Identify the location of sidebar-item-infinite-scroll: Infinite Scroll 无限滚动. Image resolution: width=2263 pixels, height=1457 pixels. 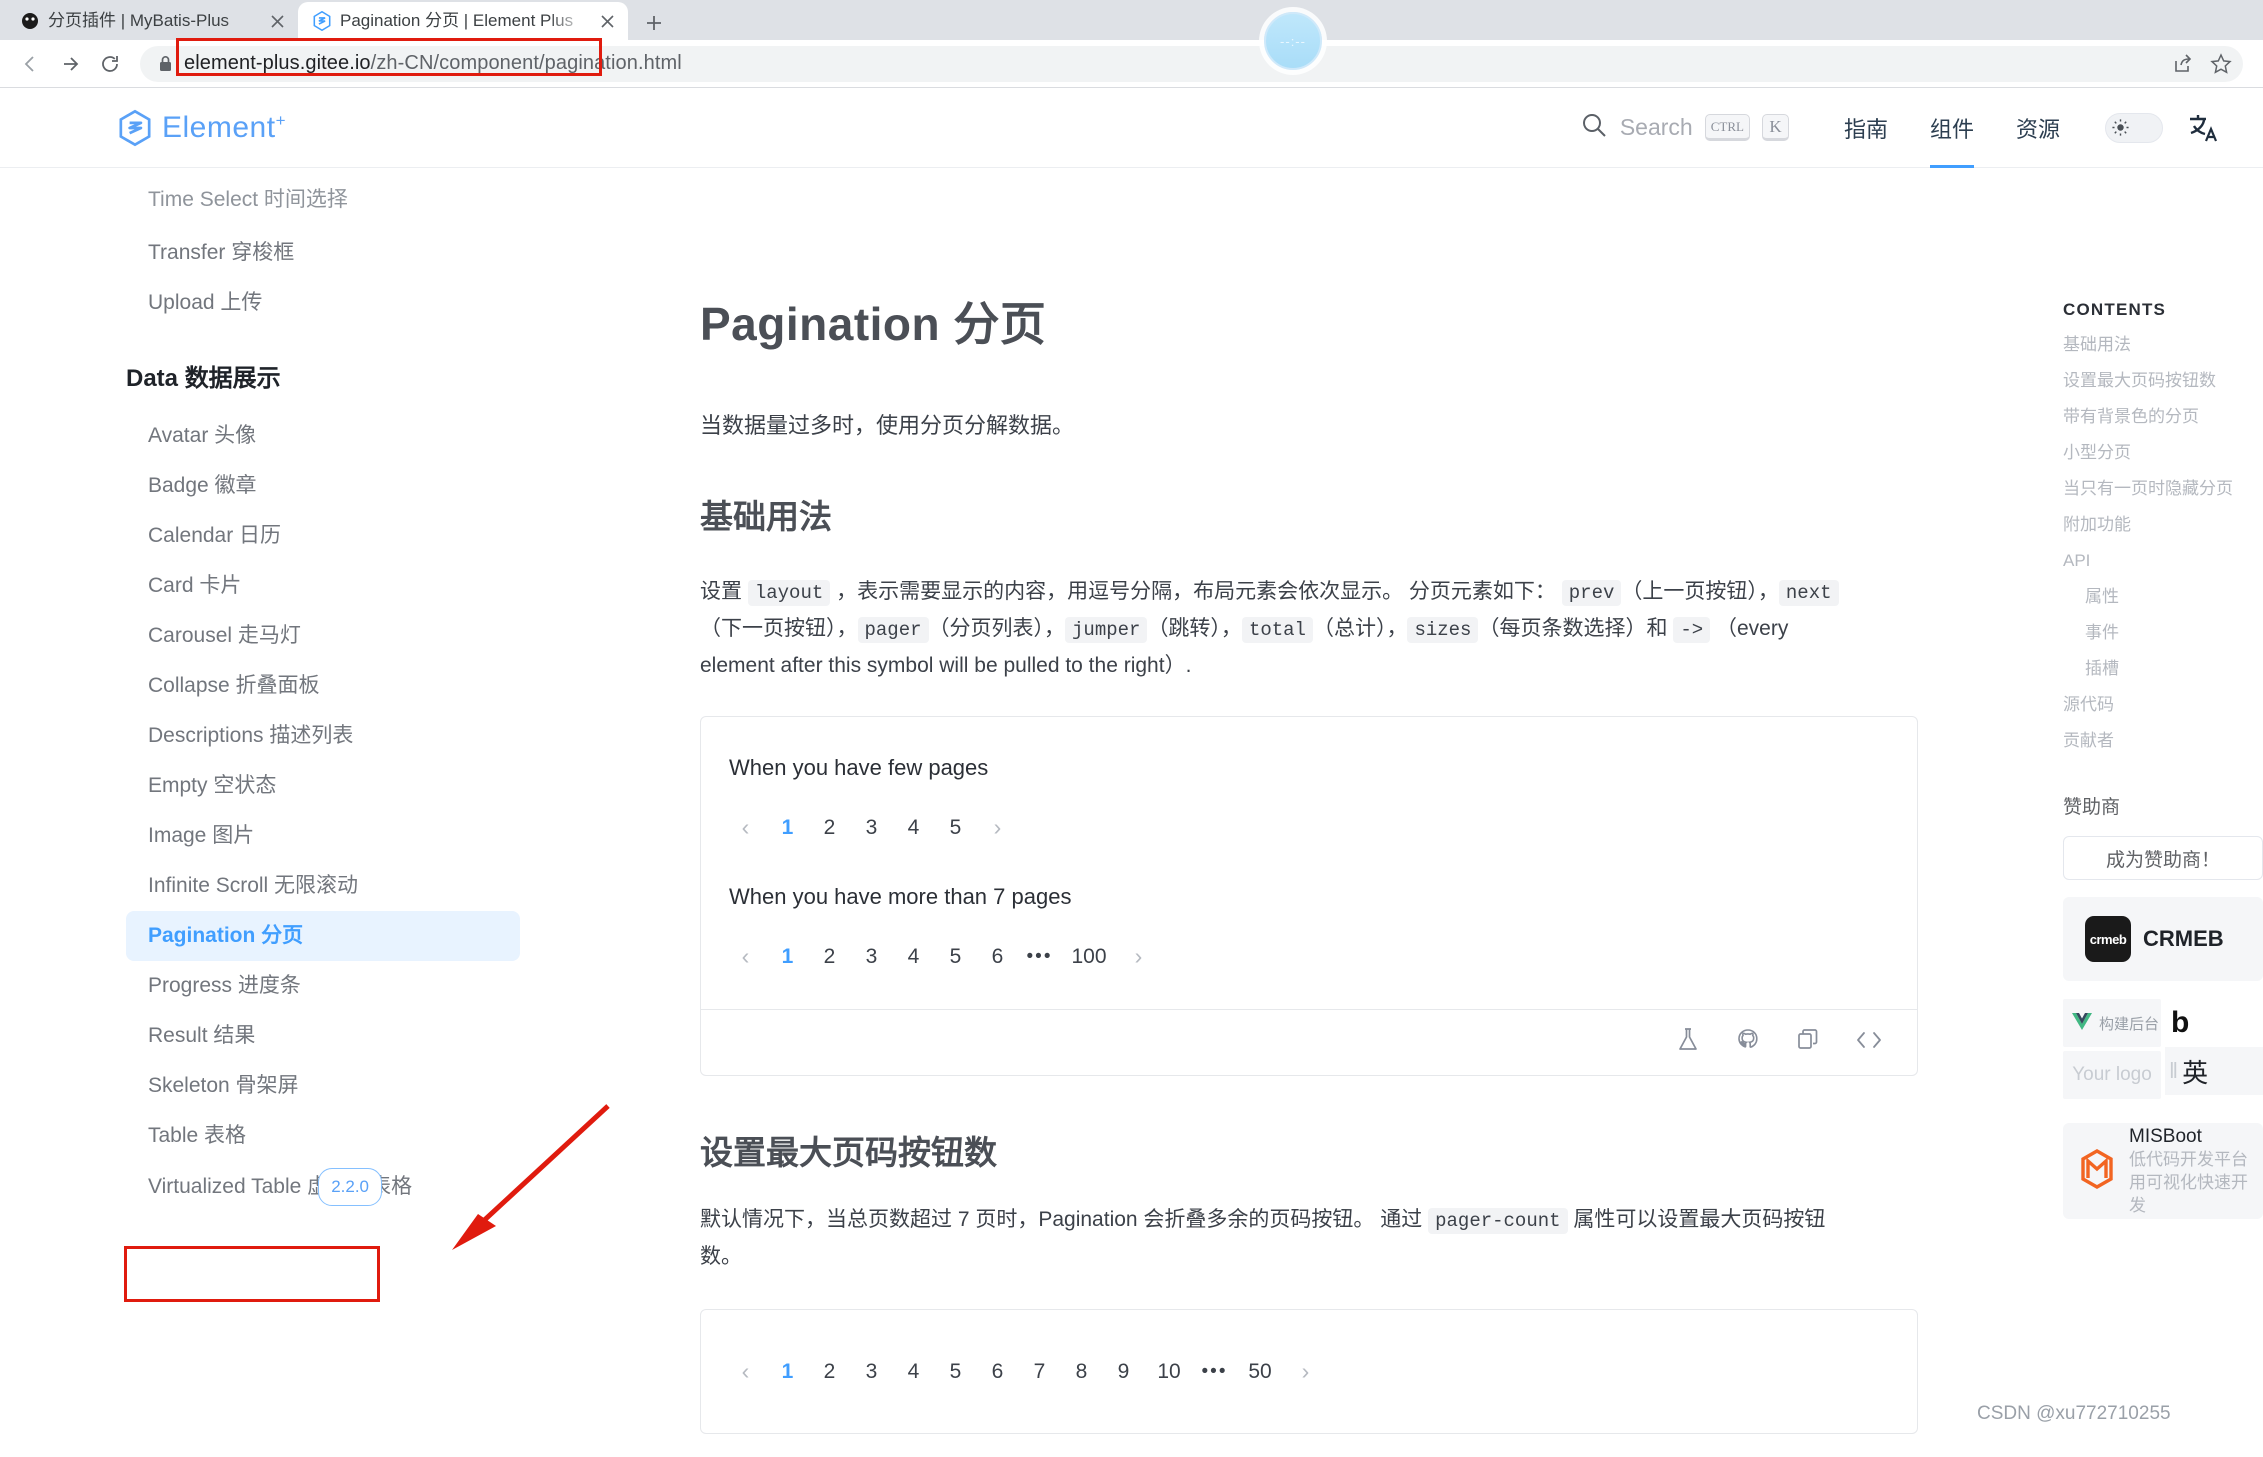
(310, 886).